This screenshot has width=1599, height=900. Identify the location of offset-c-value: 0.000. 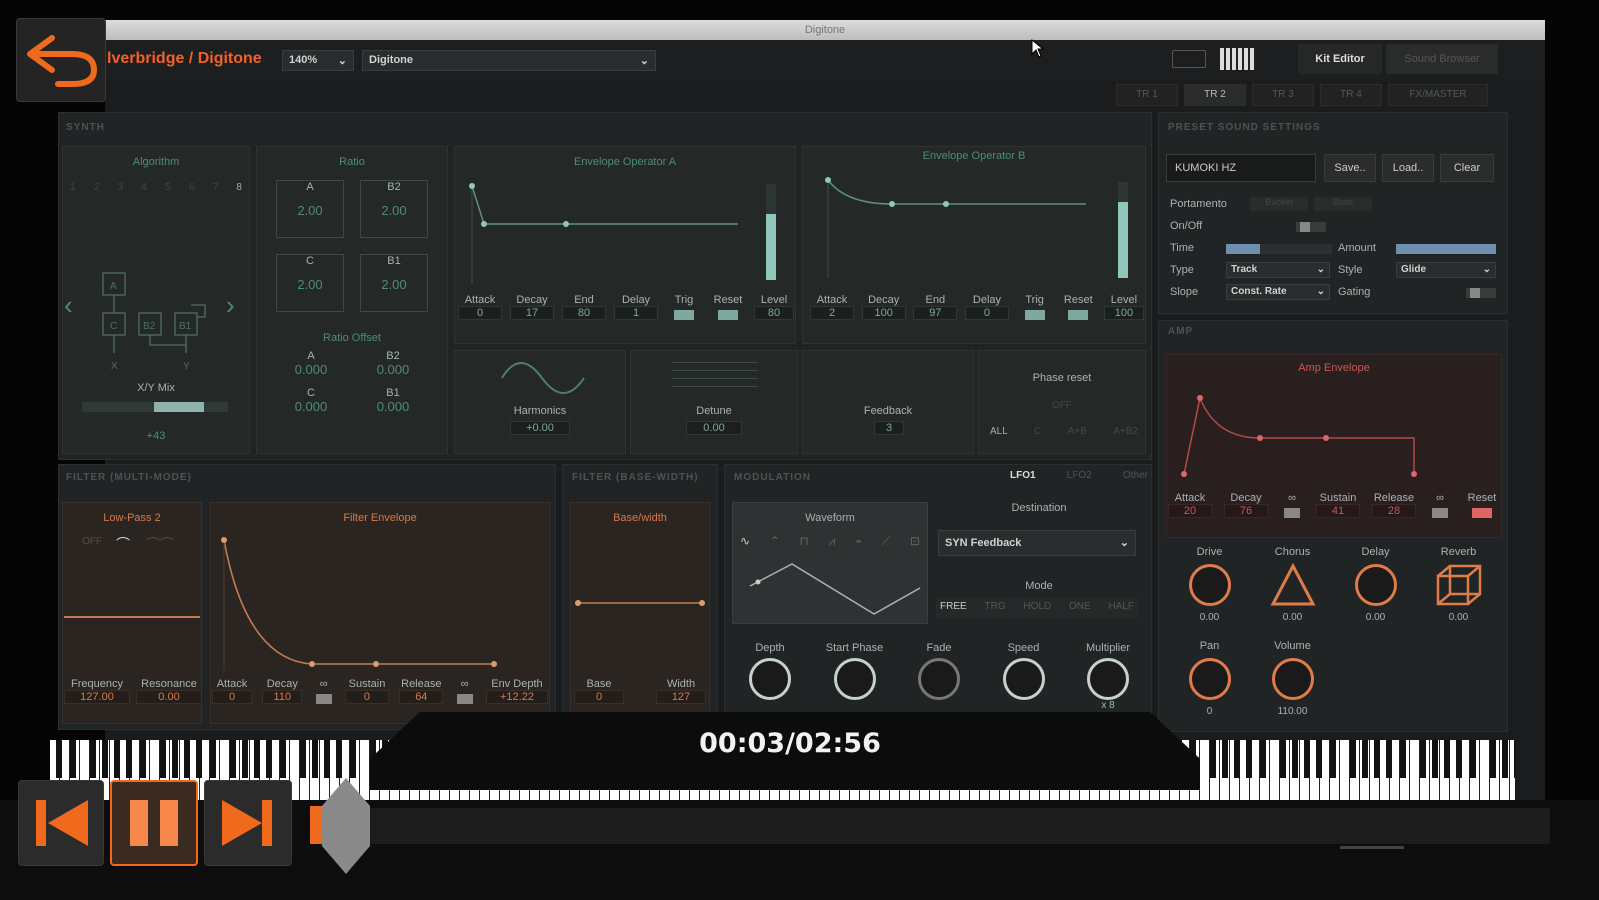
(311, 406).